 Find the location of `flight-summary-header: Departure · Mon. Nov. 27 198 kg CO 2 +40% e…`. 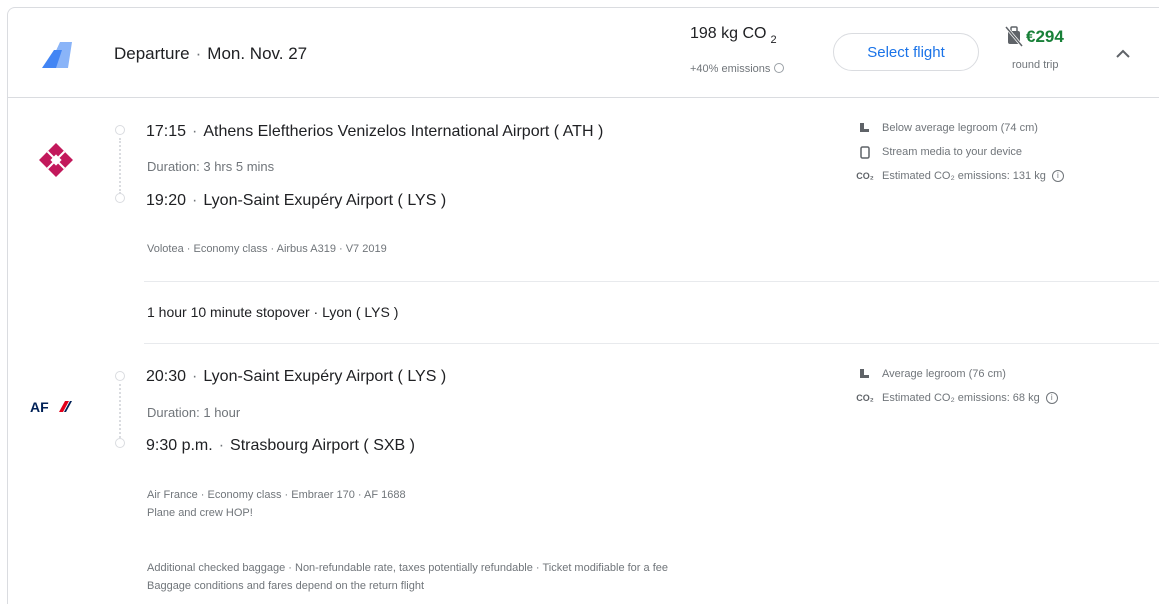

flight-summary-header: Departure · Mon. Nov. 27 198 kg CO 2 +40% e… is located at coordinates (583, 53).